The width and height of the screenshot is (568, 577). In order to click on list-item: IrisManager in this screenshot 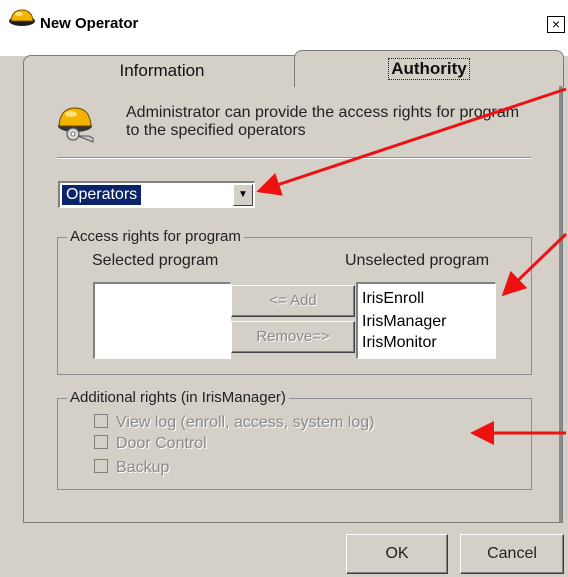, I will do `click(404, 322)`.